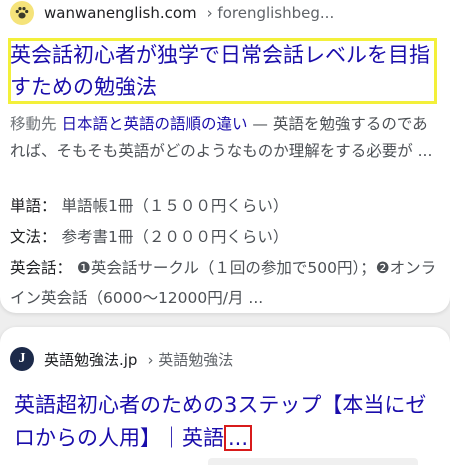 This screenshot has height=465, width=450. What do you see at coordinates (22, 13) in the screenshot?
I see `paw-icon` at bounding box center [22, 13].